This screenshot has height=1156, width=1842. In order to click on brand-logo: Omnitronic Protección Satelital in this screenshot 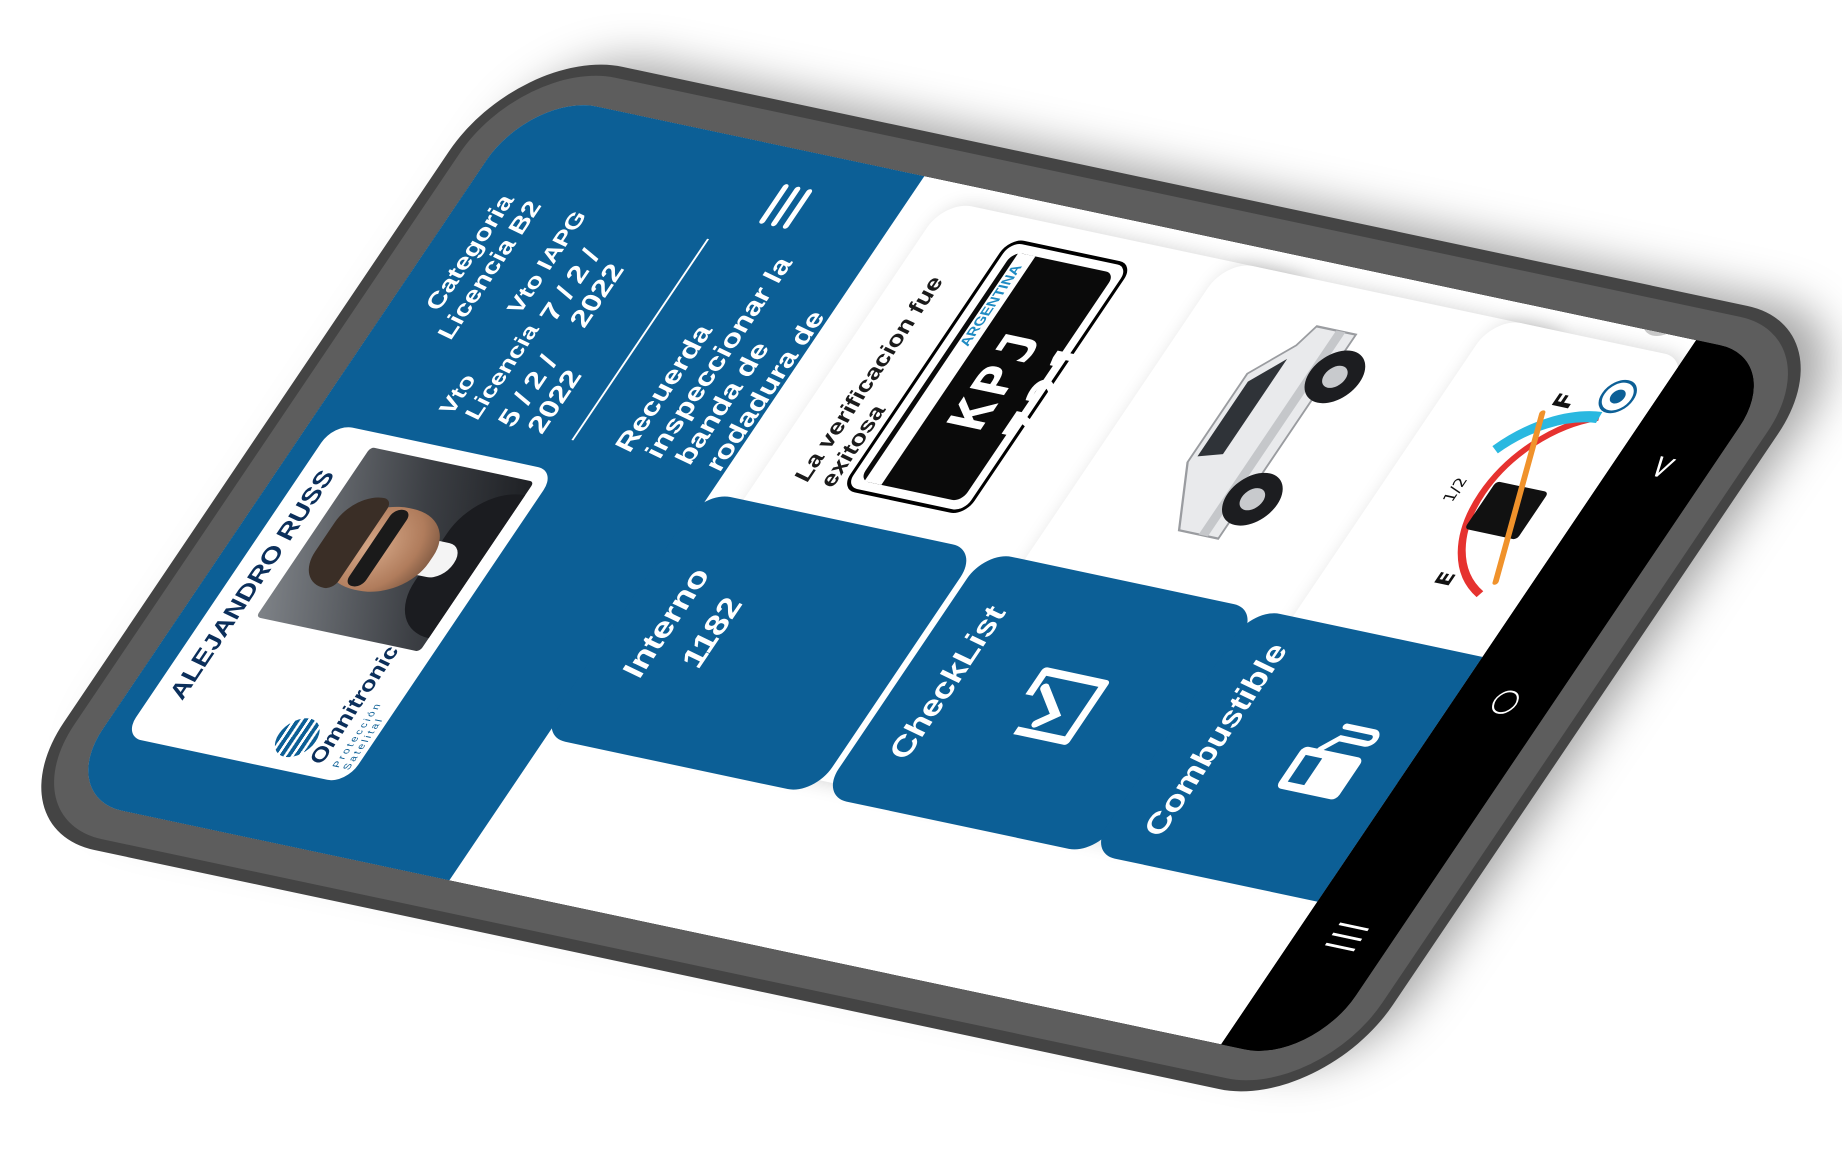, I will do `click(341, 704)`.